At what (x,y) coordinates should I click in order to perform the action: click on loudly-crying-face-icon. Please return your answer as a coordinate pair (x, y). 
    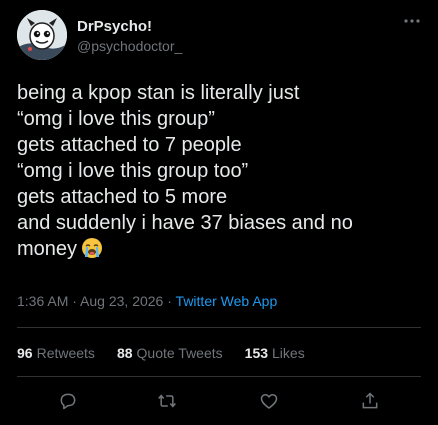
    Looking at the image, I should click on (92, 248).